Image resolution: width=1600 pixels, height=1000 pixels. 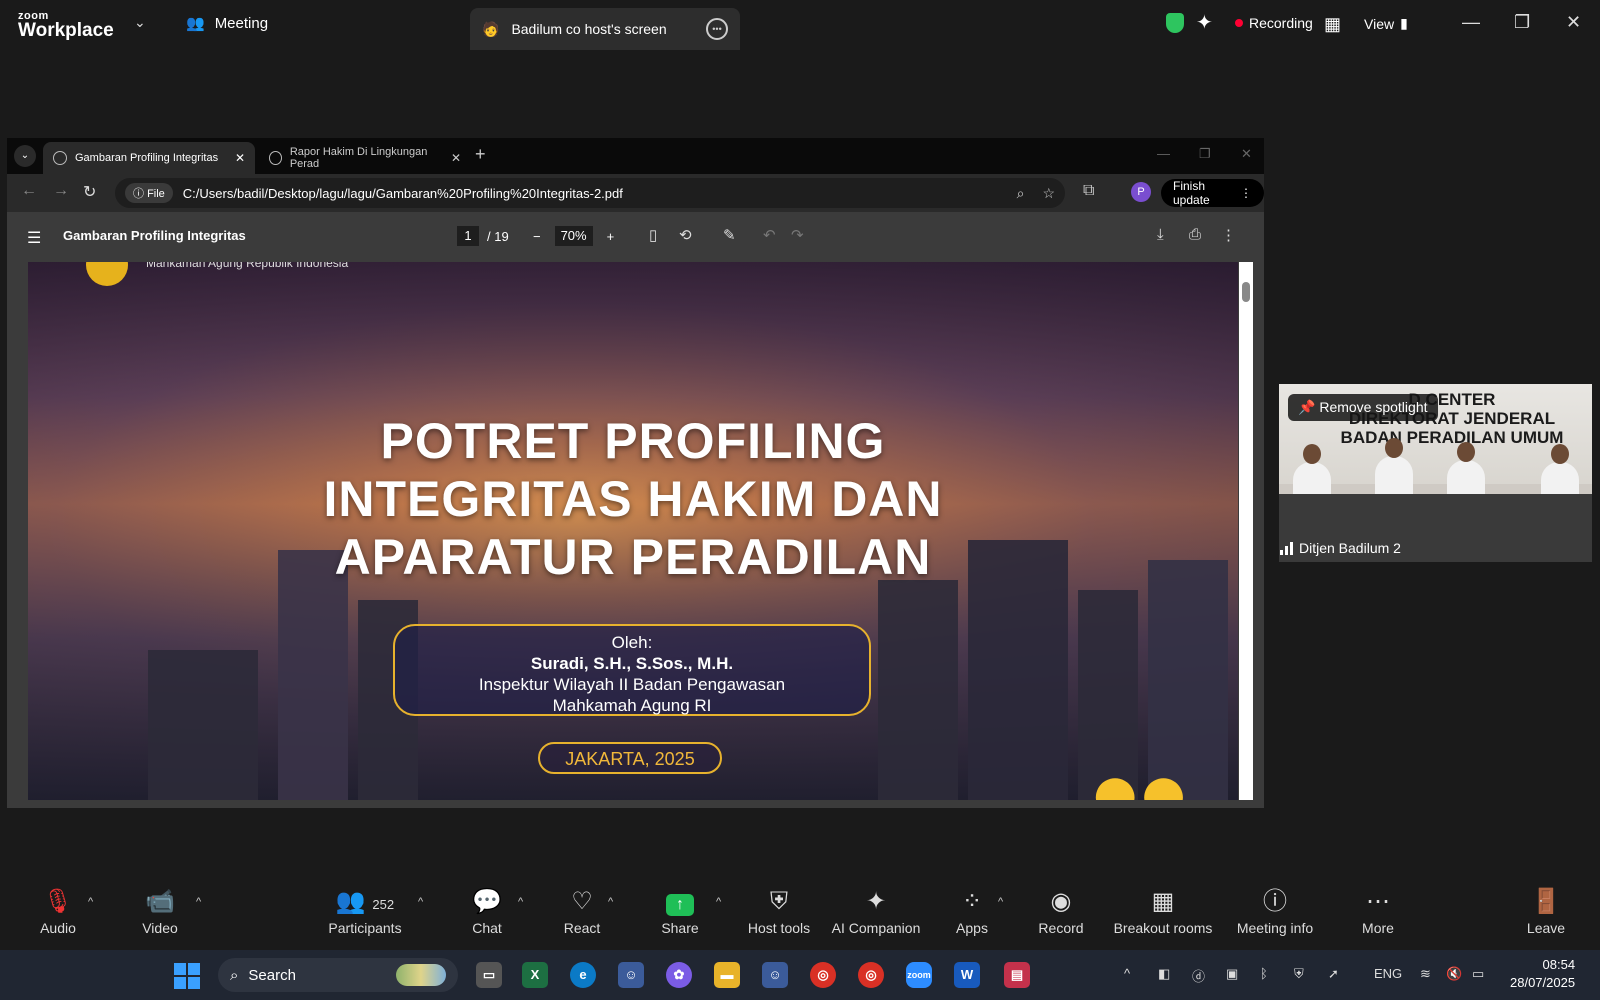 I want to click on share-button: ↑ Share, so click(x=680, y=912).